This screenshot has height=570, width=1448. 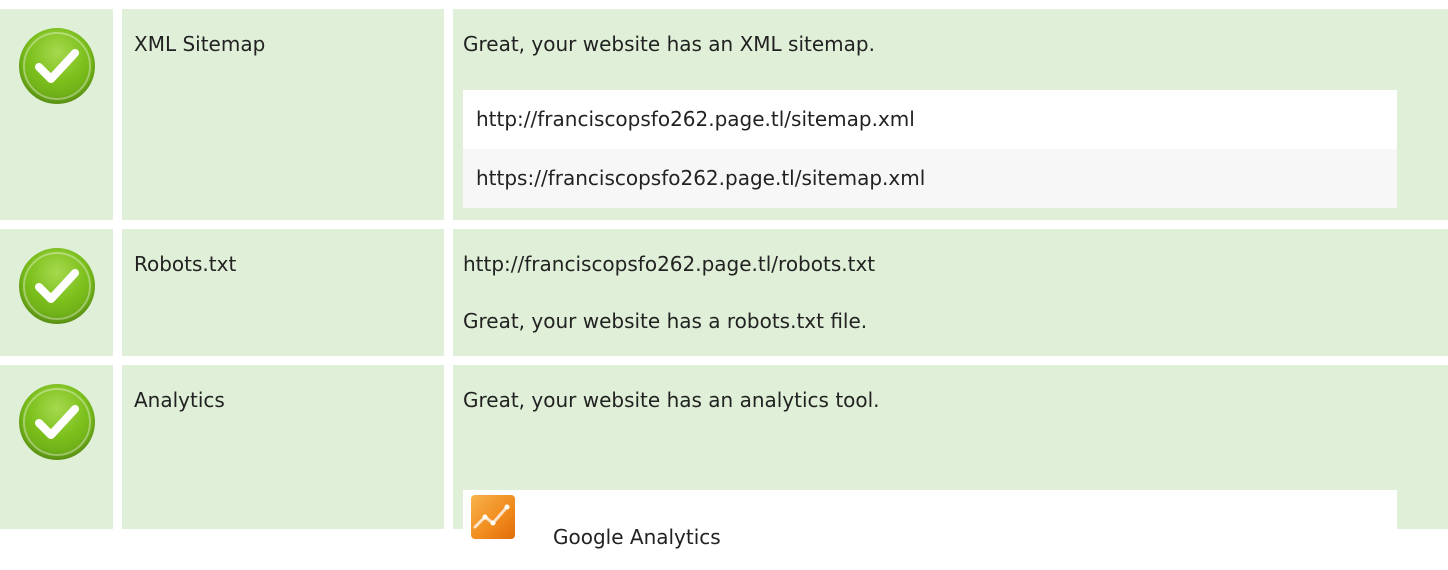 What do you see at coordinates (185, 264) in the screenshot?
I see `check-label: Robots.txt` at bounding box center [185, 264].